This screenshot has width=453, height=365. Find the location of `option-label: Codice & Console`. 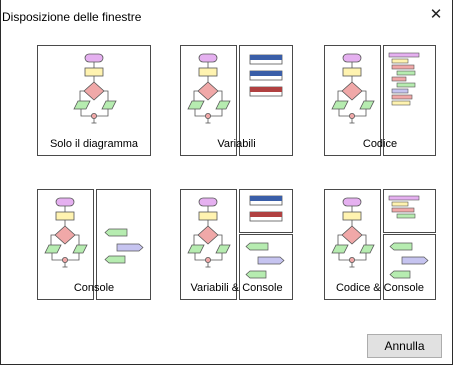

option-label: Codice & Console is located at coordinates (380, 288).